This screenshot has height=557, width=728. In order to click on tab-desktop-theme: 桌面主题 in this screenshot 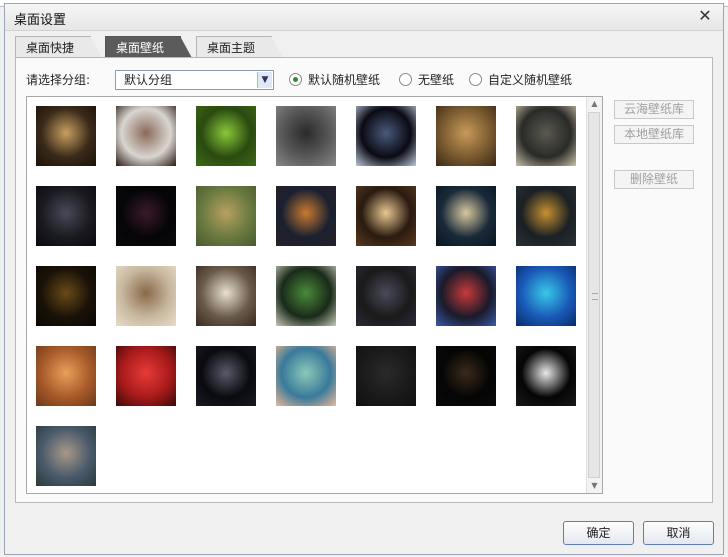, I will do `click(239, 47)`.